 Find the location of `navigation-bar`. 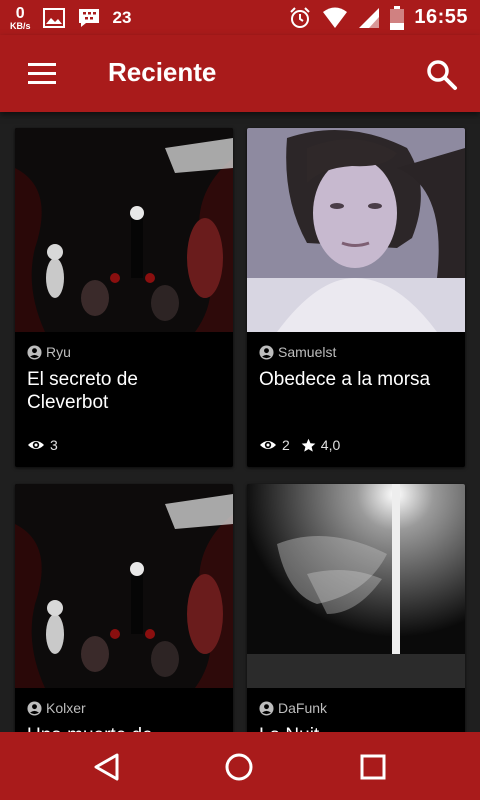

navigation-bar is located at coordinates (240, 766).